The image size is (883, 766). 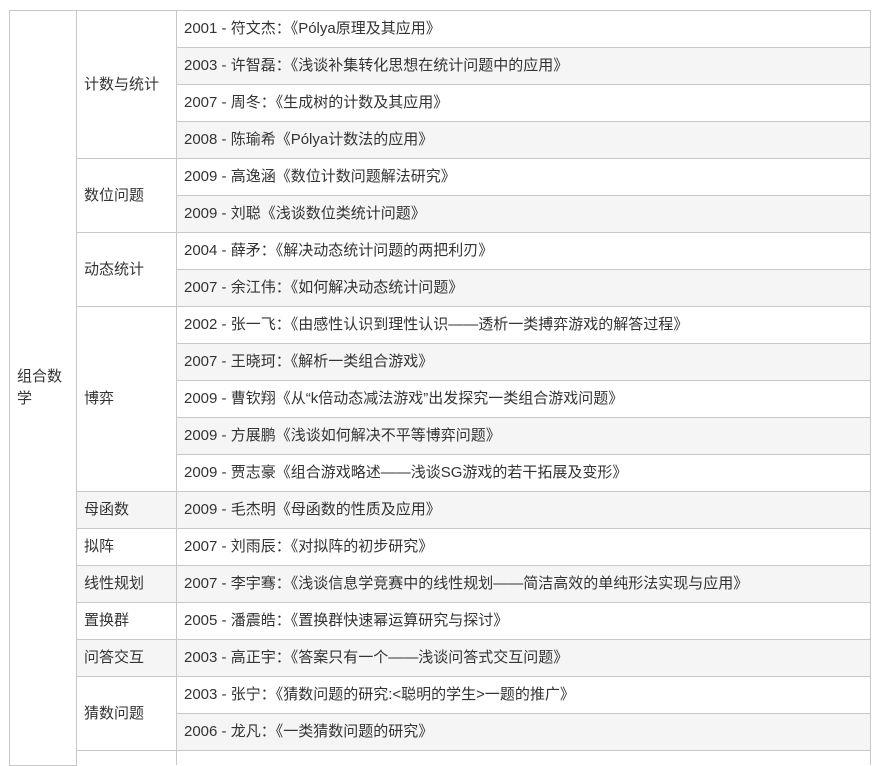 What do you see at coordinates (523, 658) in the screenshot?
I see `paper-cell: 2003 - 高正宇：《答案只有一个——浅谈问答式交互问题》` at bounding box center [523, 658].